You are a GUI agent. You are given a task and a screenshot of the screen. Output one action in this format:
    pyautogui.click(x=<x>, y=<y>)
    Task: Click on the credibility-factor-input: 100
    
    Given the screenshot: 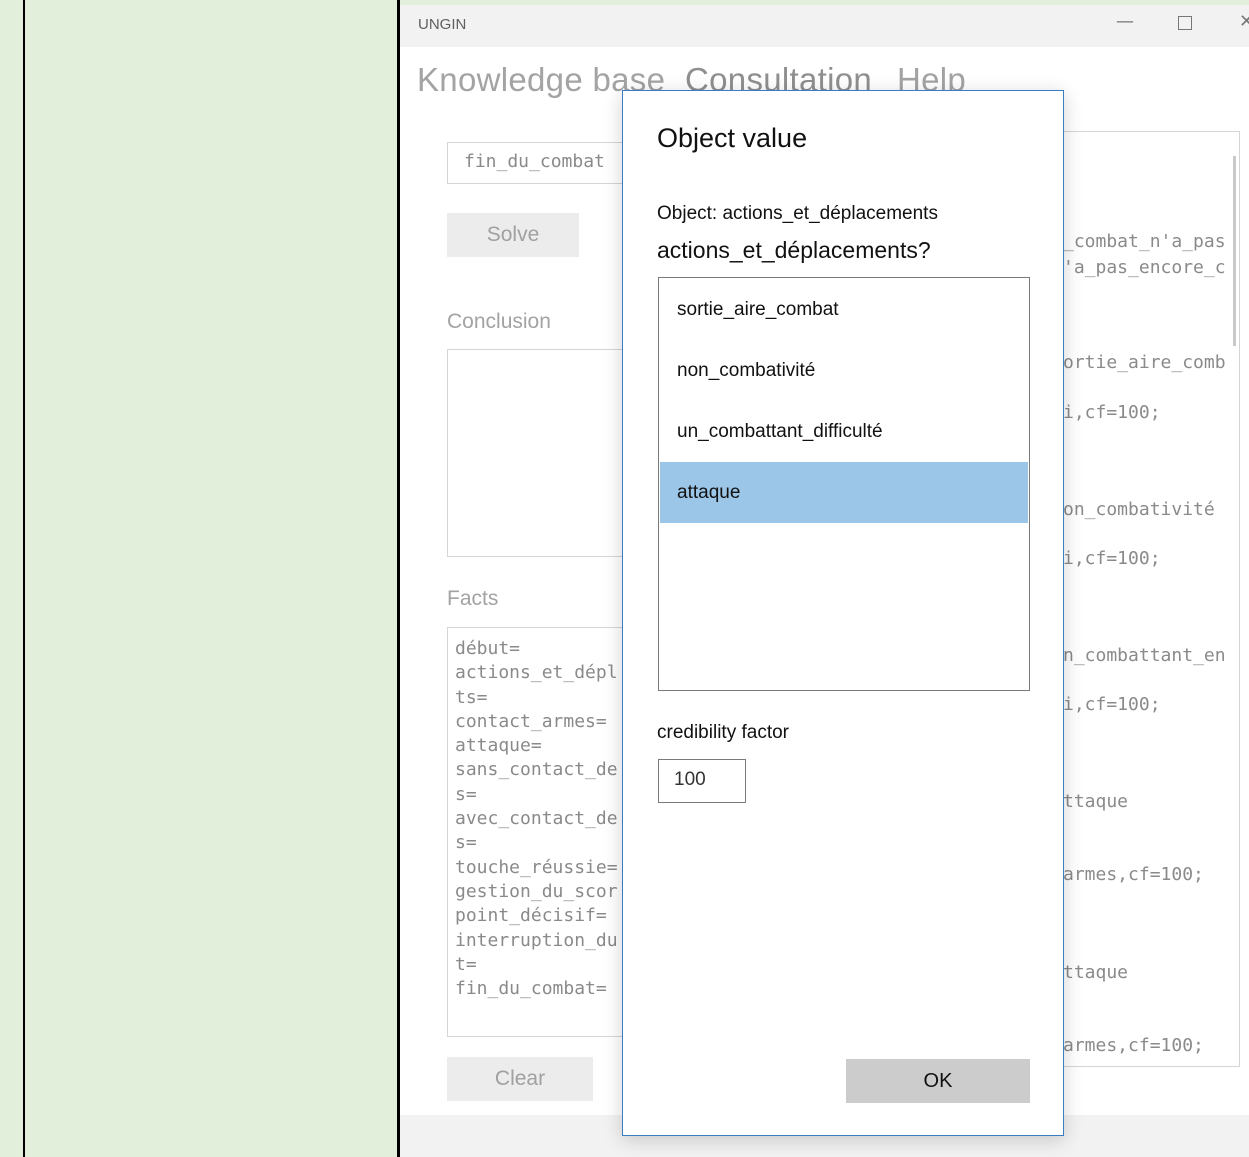 What is the action you would take?
    pyautogui.click(x=702, y=781)
    